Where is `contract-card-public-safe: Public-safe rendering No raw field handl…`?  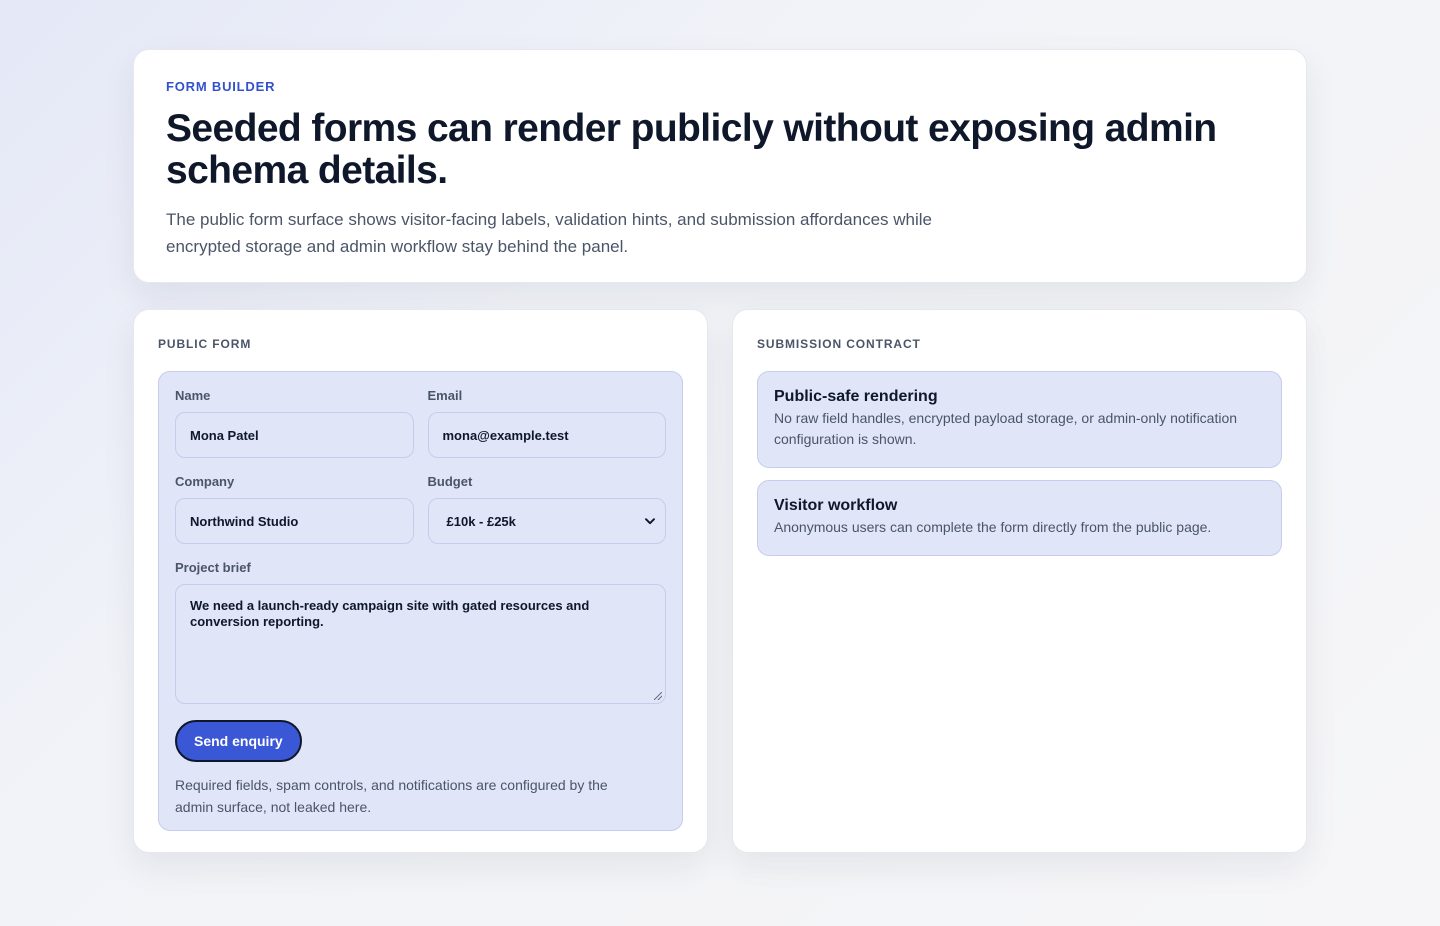 contract-card-public-safe: Public-safe rendering No raw field handl… is located at coordinates (1019, 419).